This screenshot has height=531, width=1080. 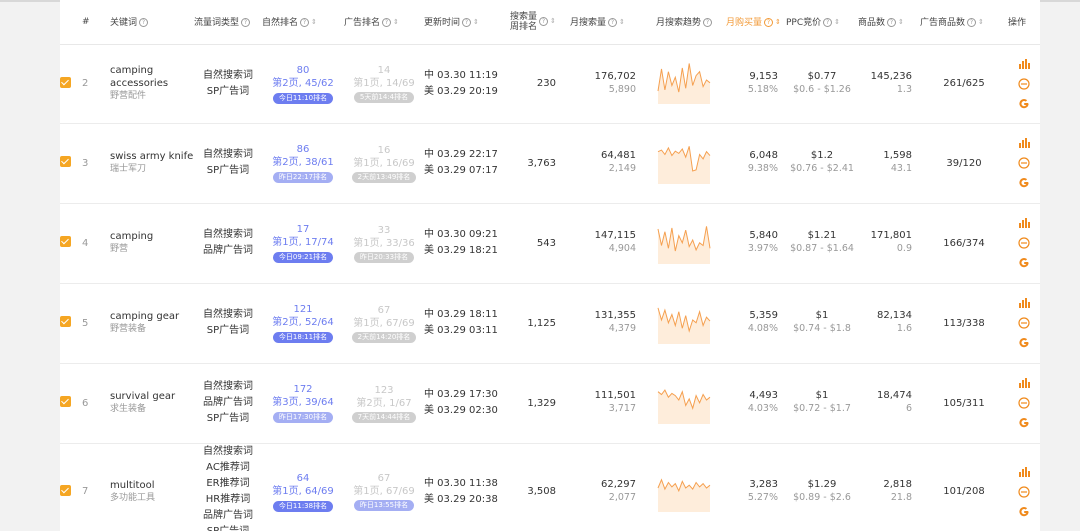 I want to click on natural-rank-value: 172, so click(x=303, y=389).